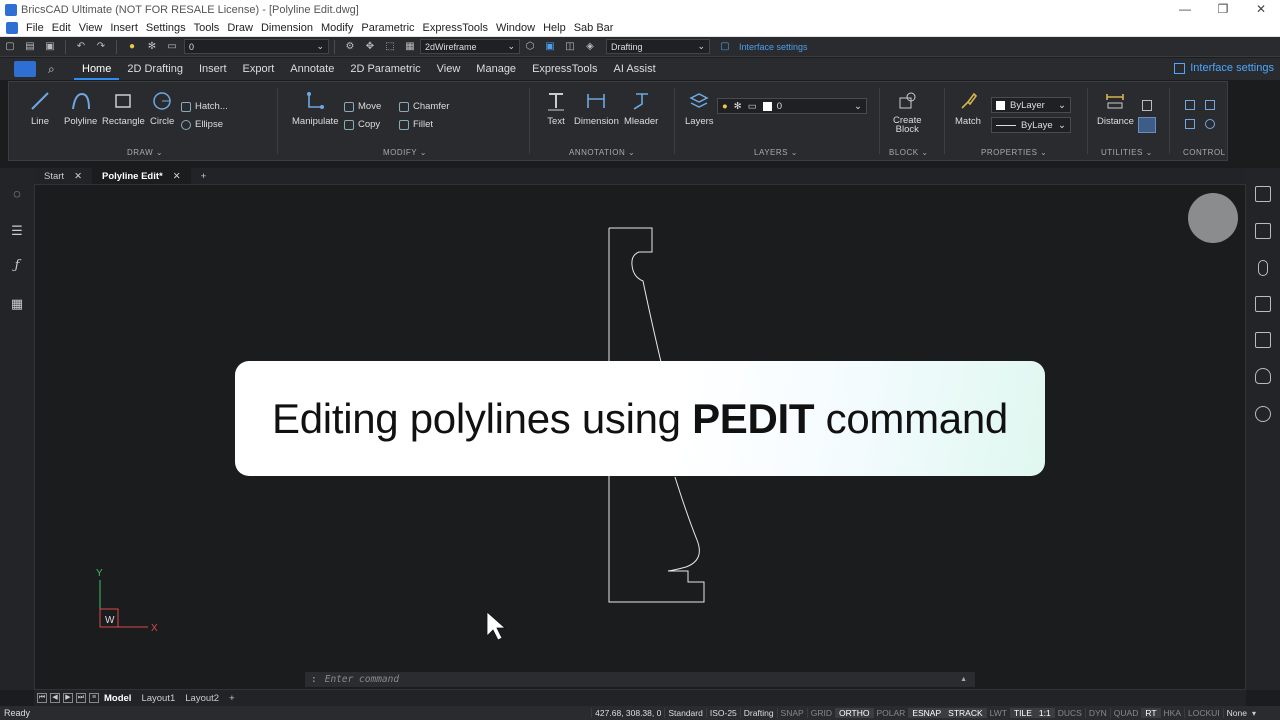 The image size is (1280, 720). What do you see at coordinates (1031, 125) in the screenshot?
I see `linetype-combo: ByLaye ⌄` at bounding box center [1031, 125].